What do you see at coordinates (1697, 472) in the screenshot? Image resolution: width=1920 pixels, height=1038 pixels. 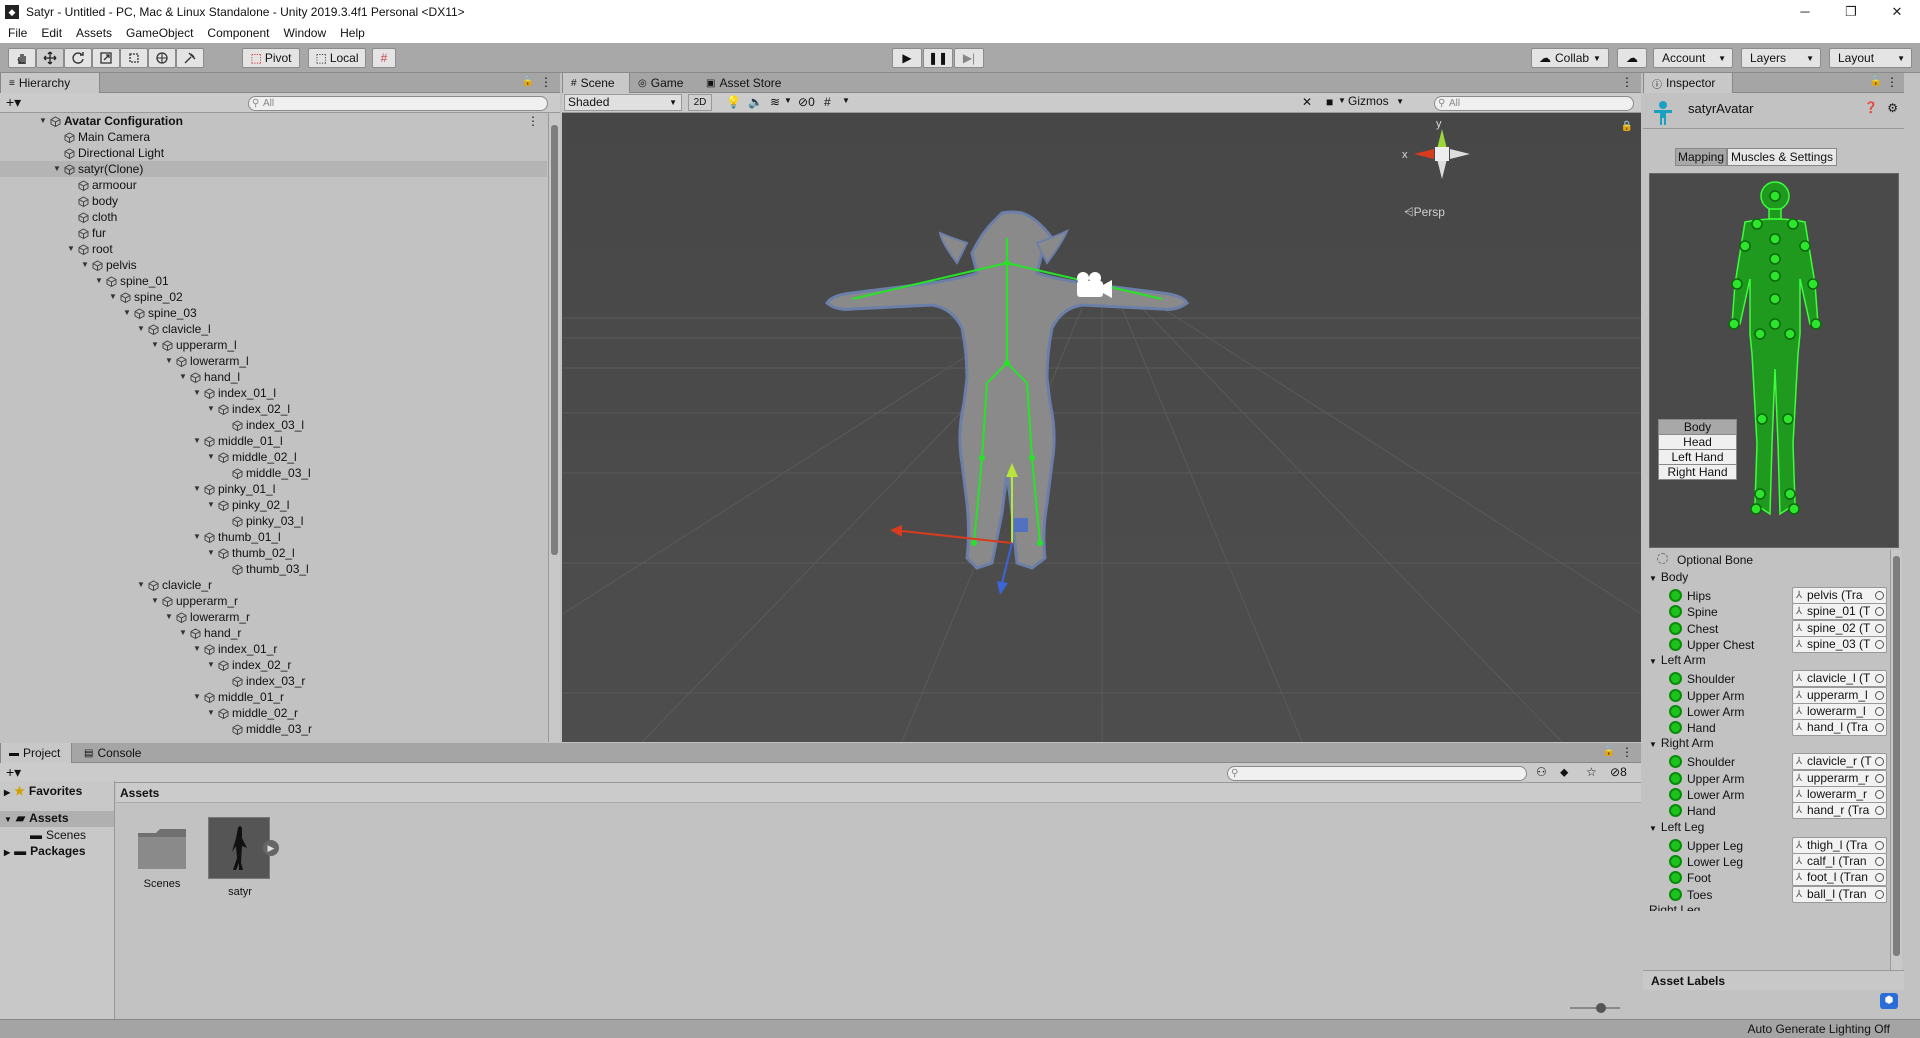 I see `right-hand-view-button: Right Hand` at bounding box center [1697, 472].